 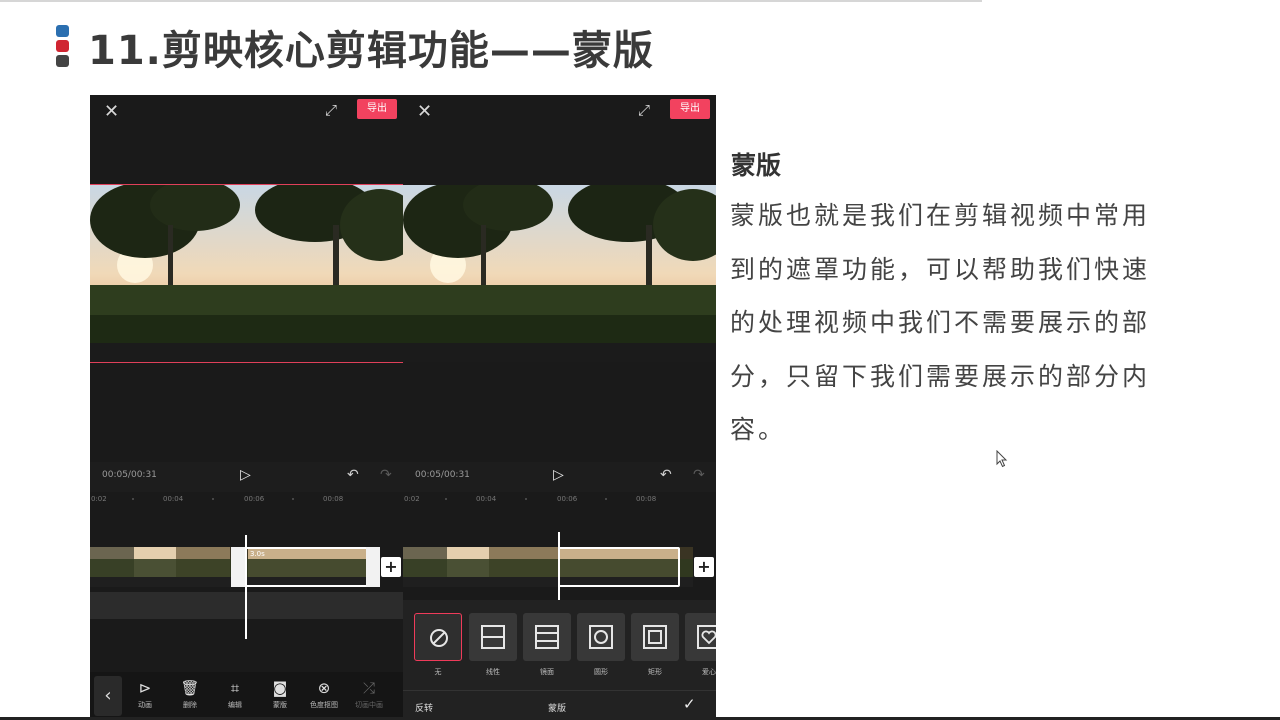 What do you see at coordinates (438, 637) in the screenshot?
I see `none-icon` at bounding box center [438, 637].